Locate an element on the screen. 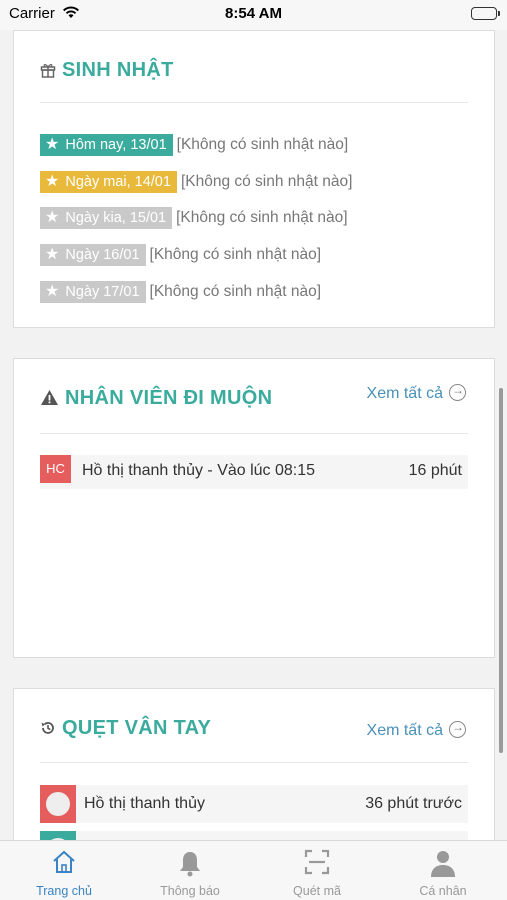  day-tag: ★ Ngày 17/01 is located at coordinates (93, 292).